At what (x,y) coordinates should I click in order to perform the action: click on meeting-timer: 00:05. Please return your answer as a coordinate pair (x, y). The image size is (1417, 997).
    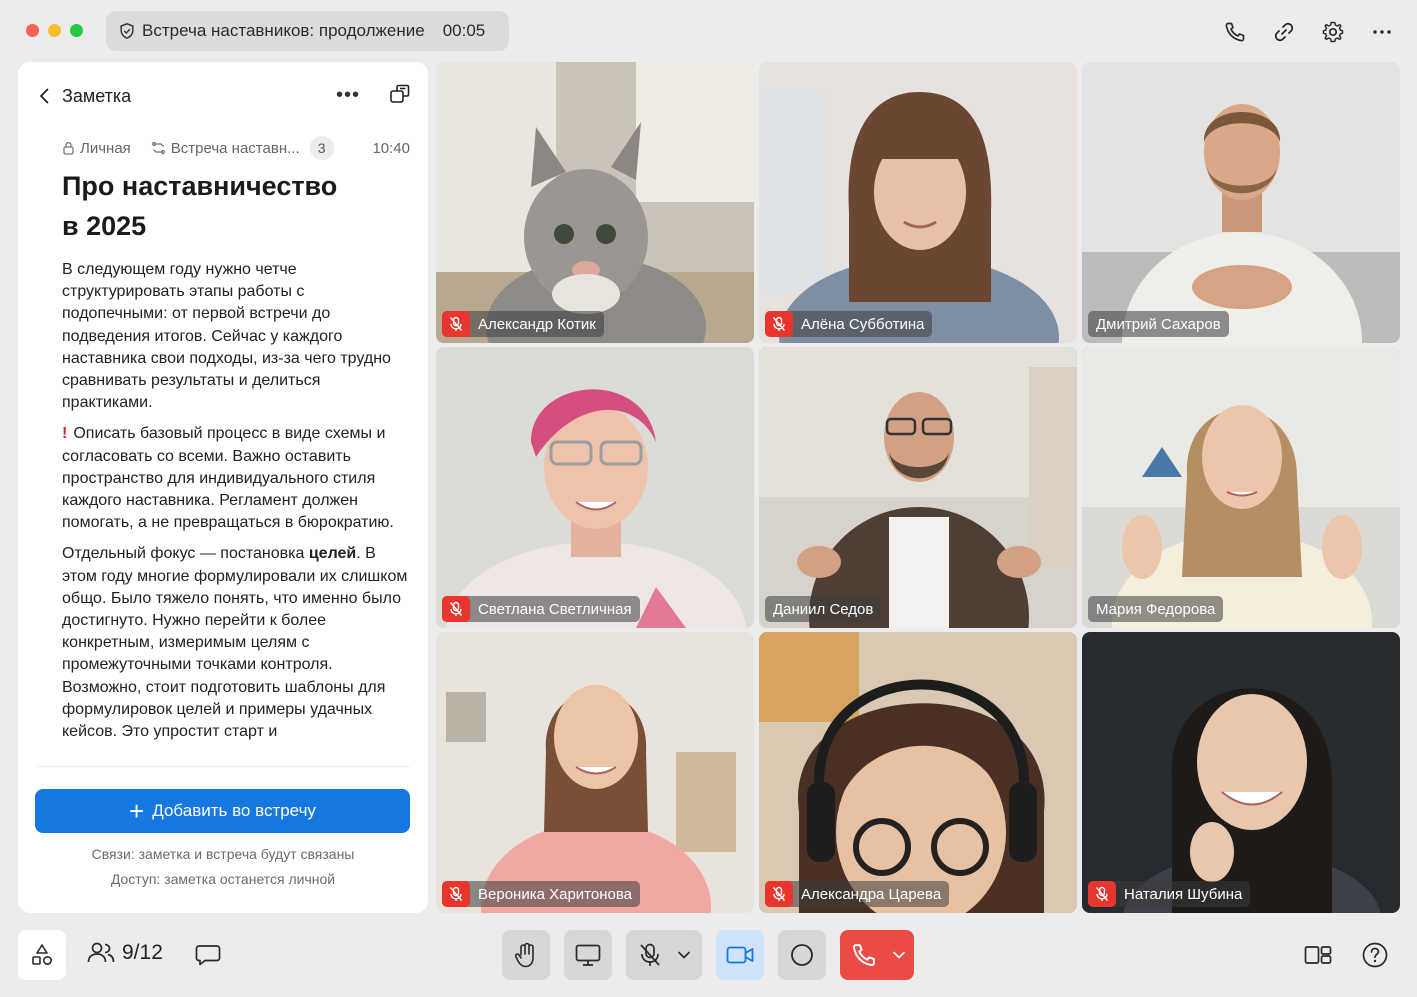
    Looking at the image, I should click on (464, 30).